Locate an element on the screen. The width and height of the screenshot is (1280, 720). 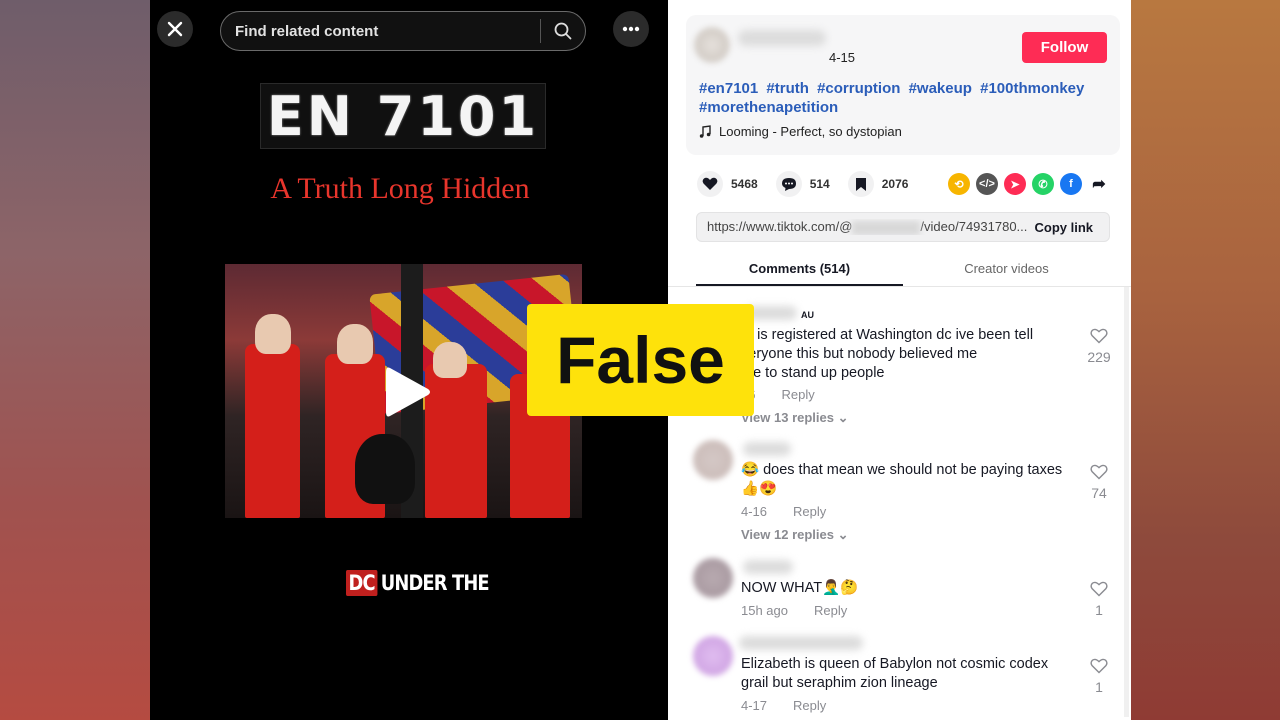
like-stat: 5468 is located at coordinates (727, 184).